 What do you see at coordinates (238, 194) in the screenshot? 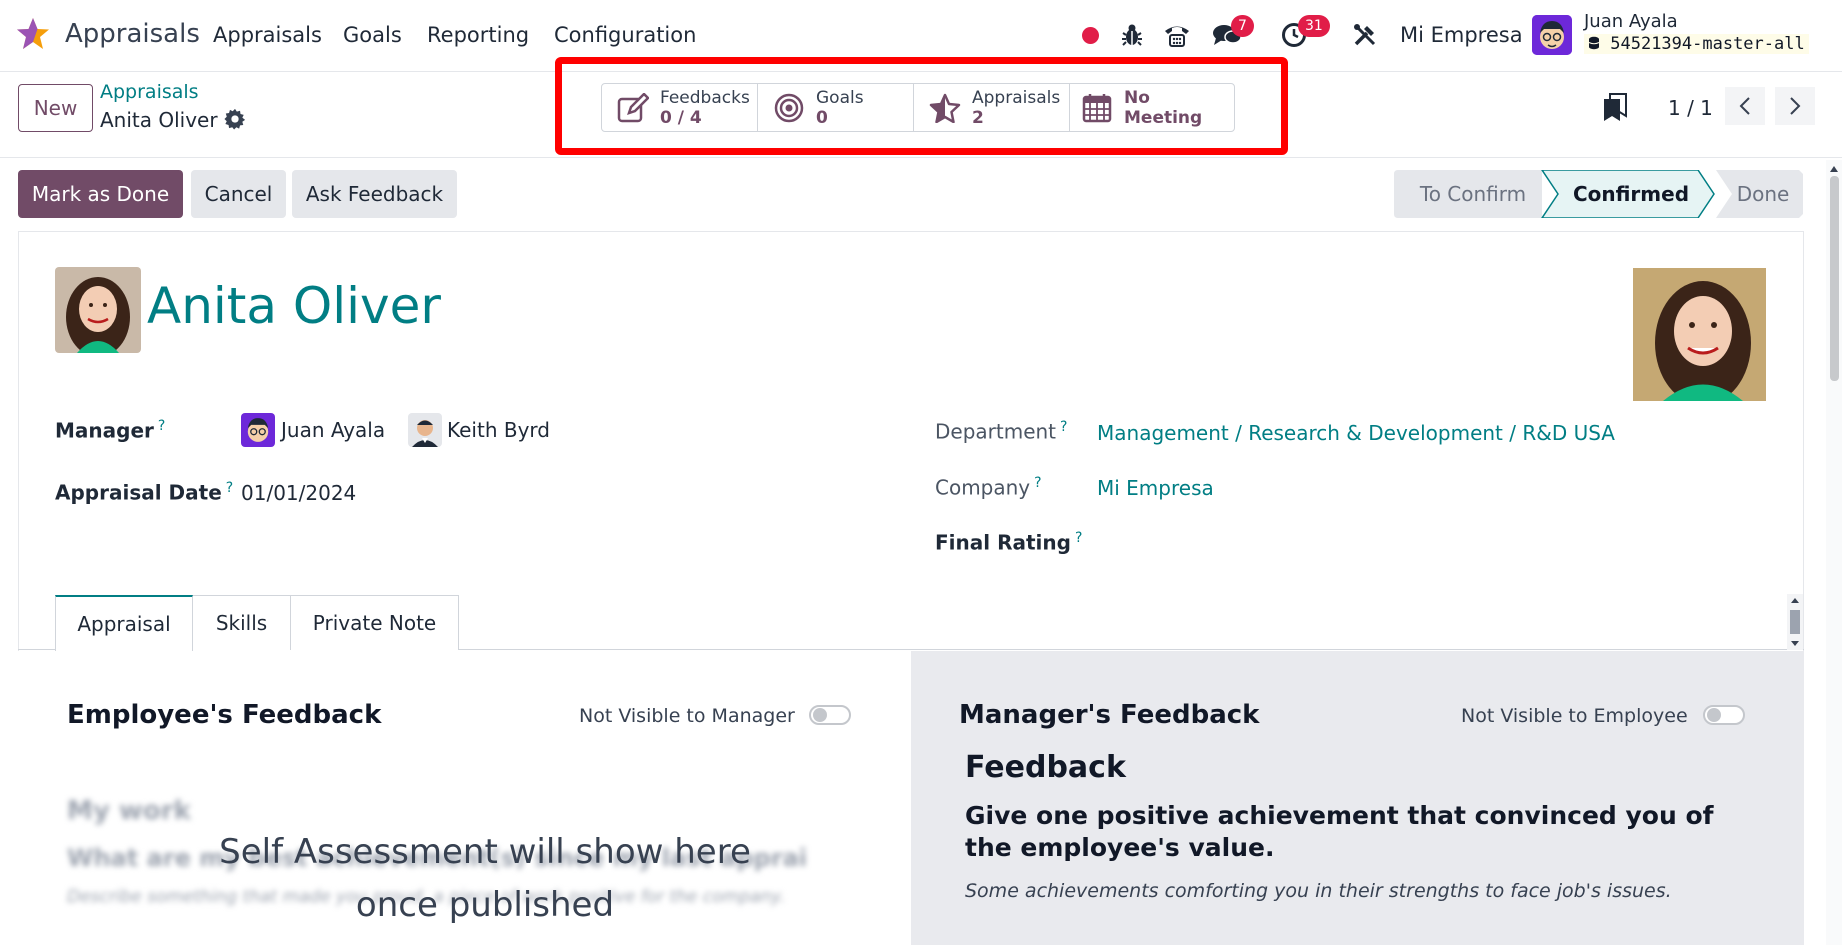
I see `cancel-button: Cancel` at bounding box center [238, 194].